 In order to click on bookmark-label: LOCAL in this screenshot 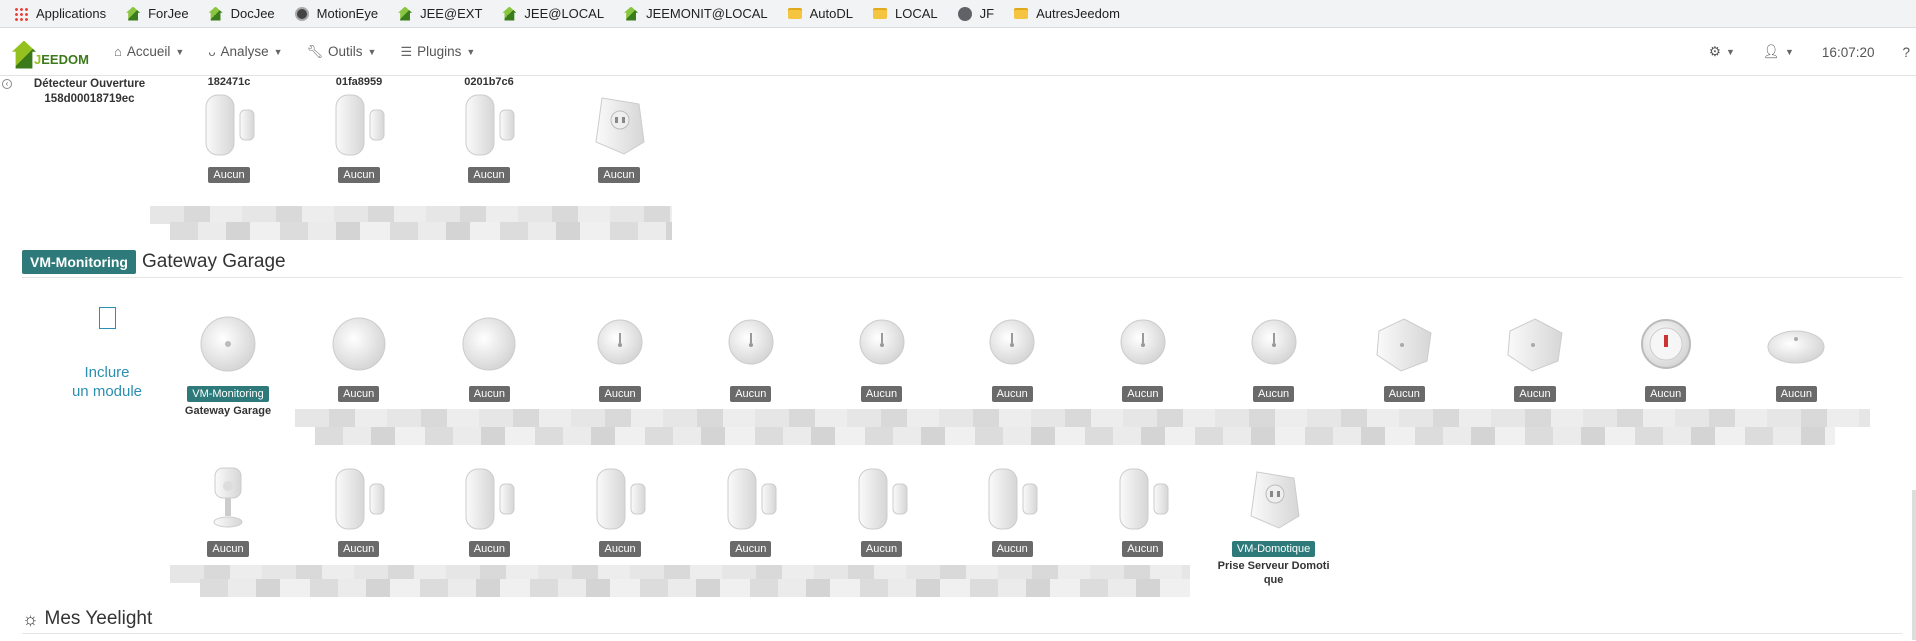, I will do `click(916, 13)`.